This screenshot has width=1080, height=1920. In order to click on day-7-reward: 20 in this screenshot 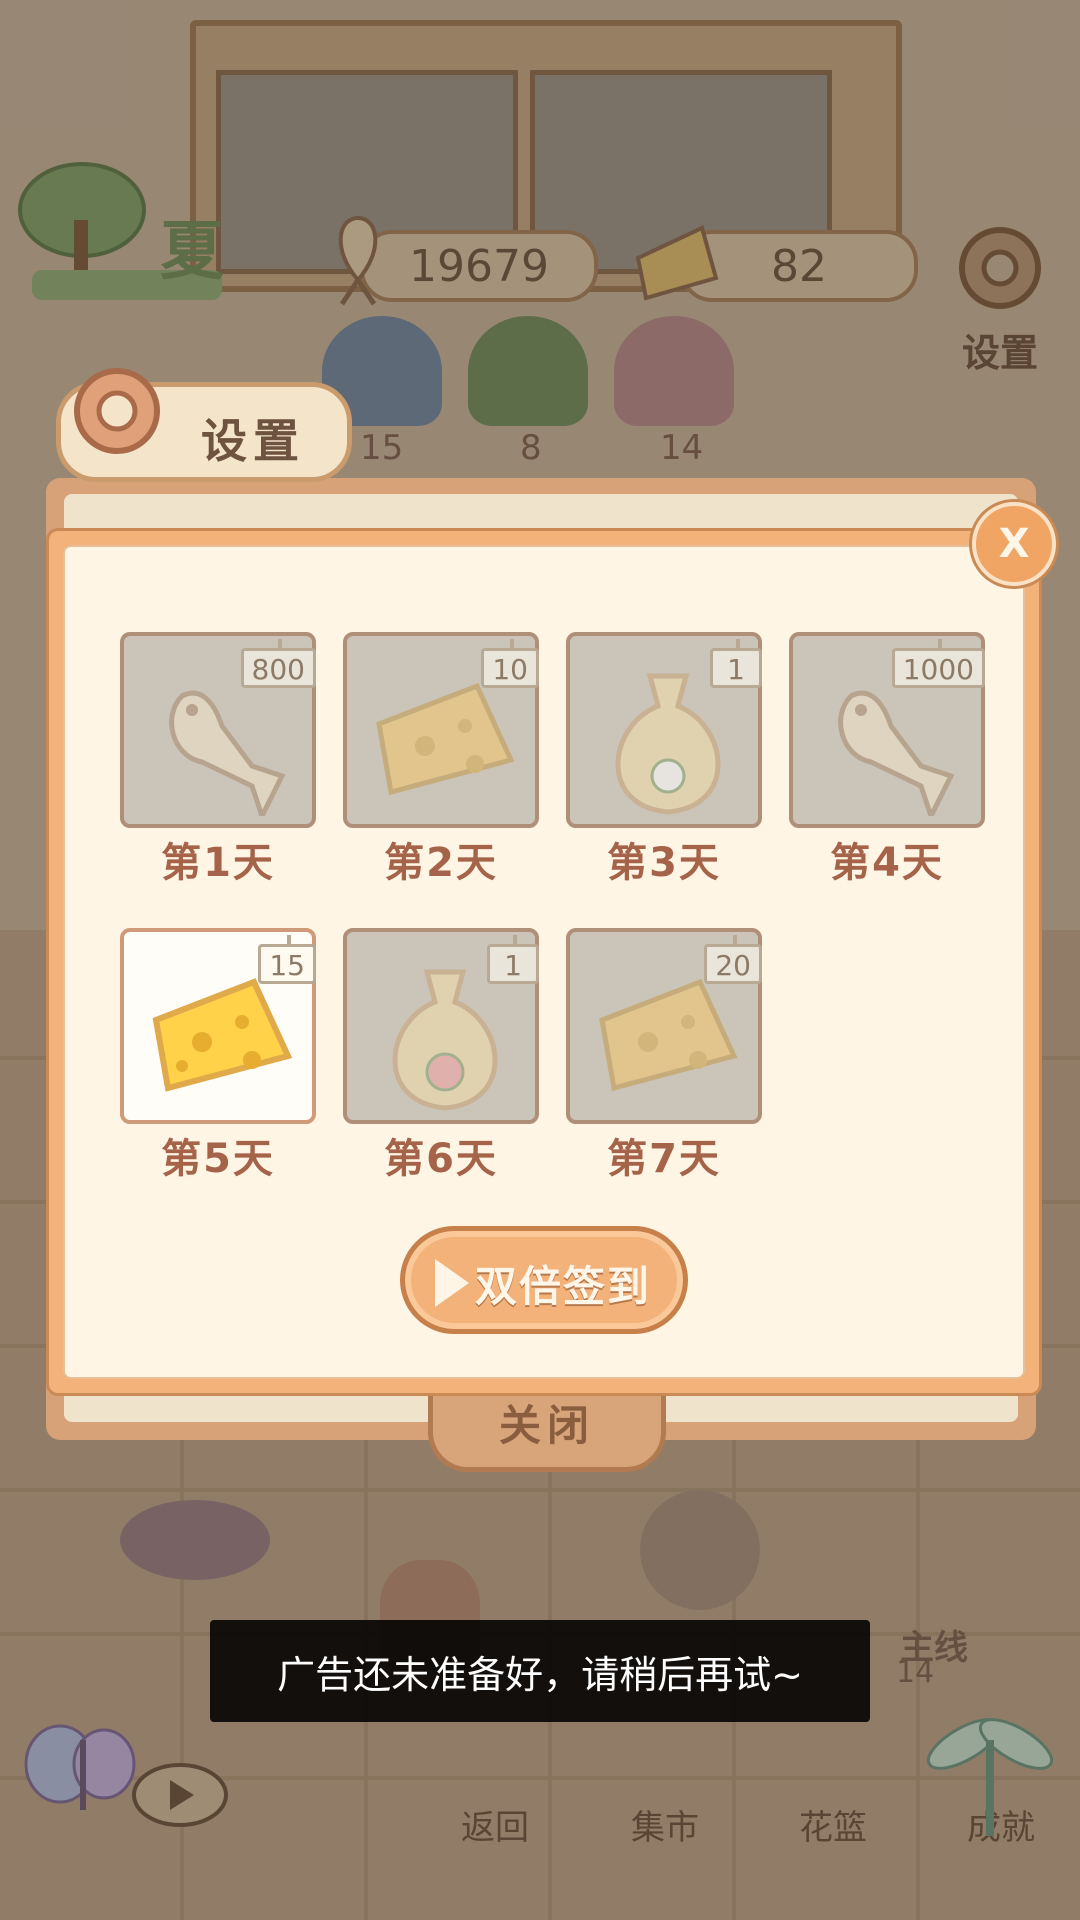, I will do `click(664, 1026)`.